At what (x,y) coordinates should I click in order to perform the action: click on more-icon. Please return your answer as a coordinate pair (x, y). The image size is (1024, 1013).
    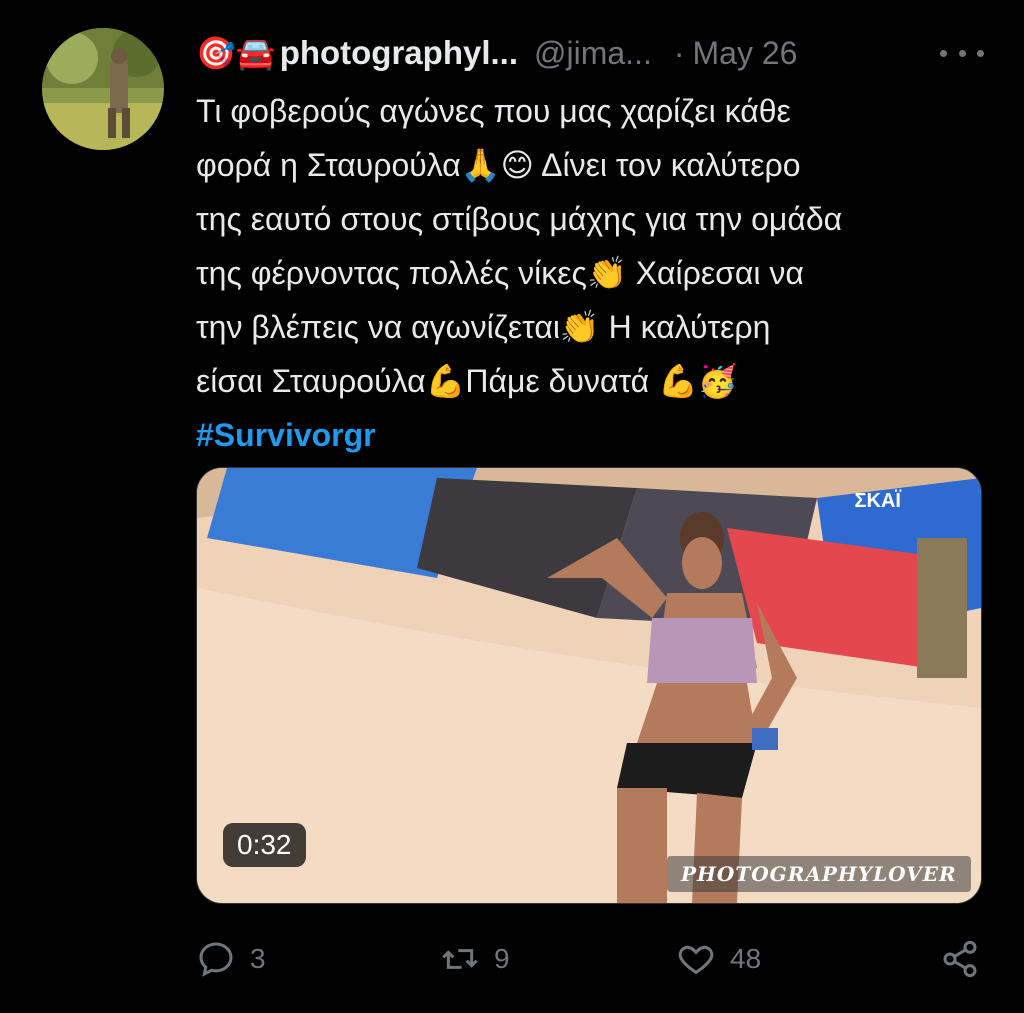
    Looking at the image, I should click on (962, 53).